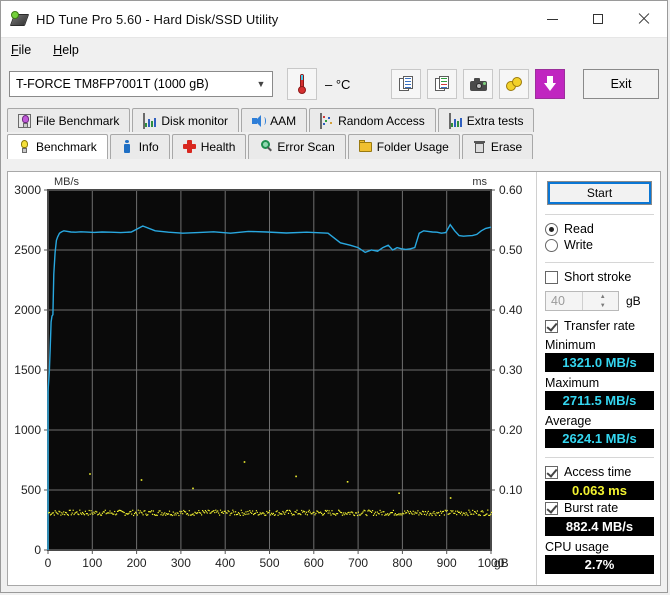 Image resolution: width=670 pixels, height=595 pixels. I want to click on tab-disk-monitor: Disk monitor, so click(186, 120).